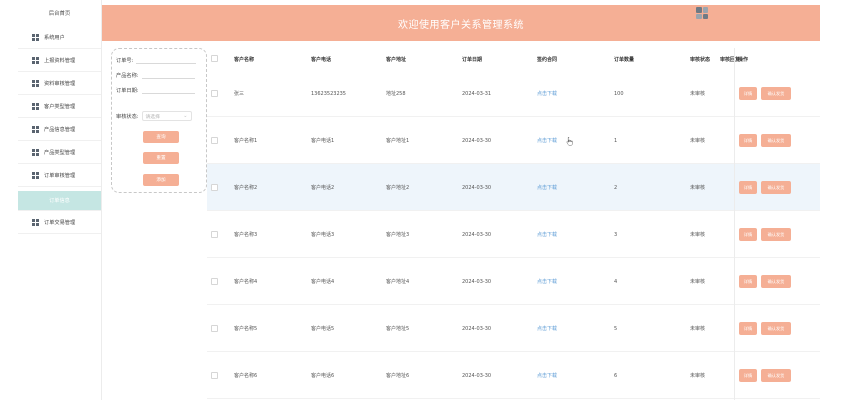 The width and height of the screenshot is (846, 420). I want to click on page-title: 欢迎使用客户关系管理系统, so click(461, 25).